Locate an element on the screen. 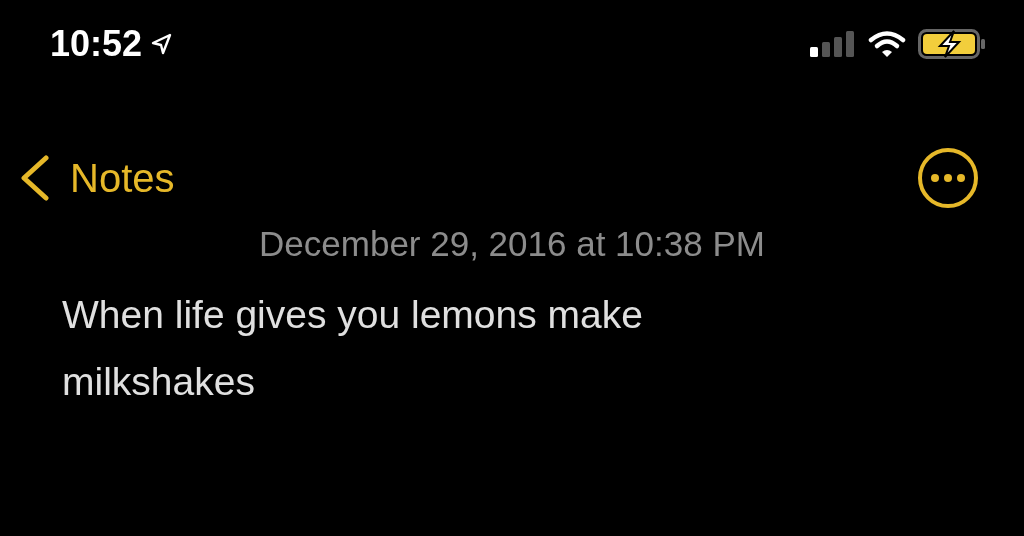 This screenshot has width=1024, height=536. more-icon is located at coordinates (948, 178).